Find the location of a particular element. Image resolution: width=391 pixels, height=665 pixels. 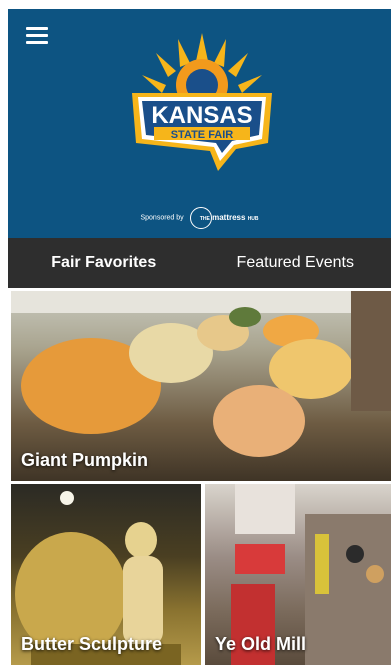

sponsor-brand-small: THE is located at coordinates (204, 219).